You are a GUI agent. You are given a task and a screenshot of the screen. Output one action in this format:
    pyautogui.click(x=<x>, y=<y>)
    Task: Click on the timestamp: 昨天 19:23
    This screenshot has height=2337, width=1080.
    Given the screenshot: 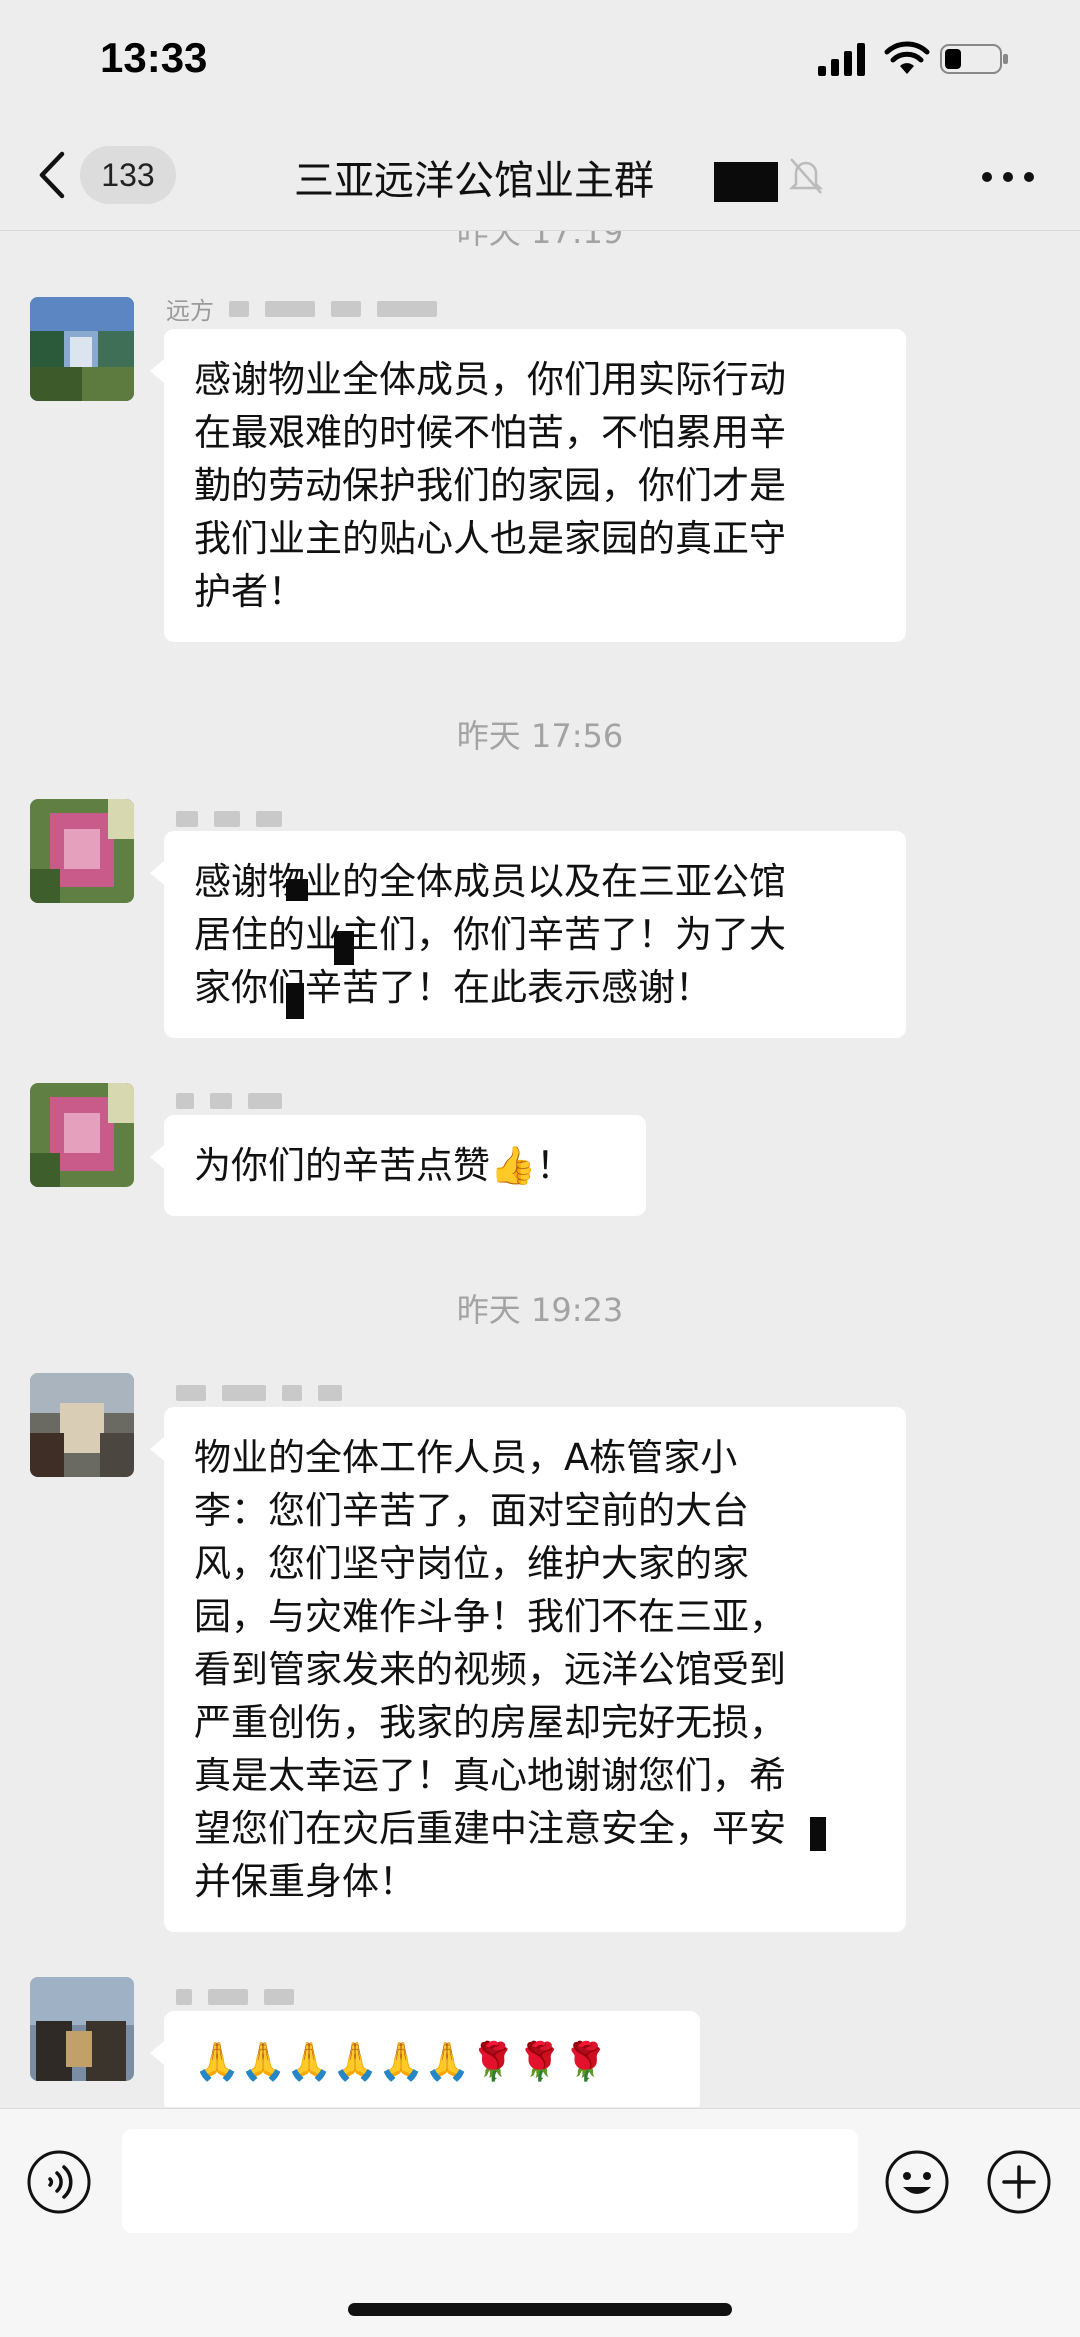 What is the action you would take?
    pyautogui.click(x=540, y=1310)
    